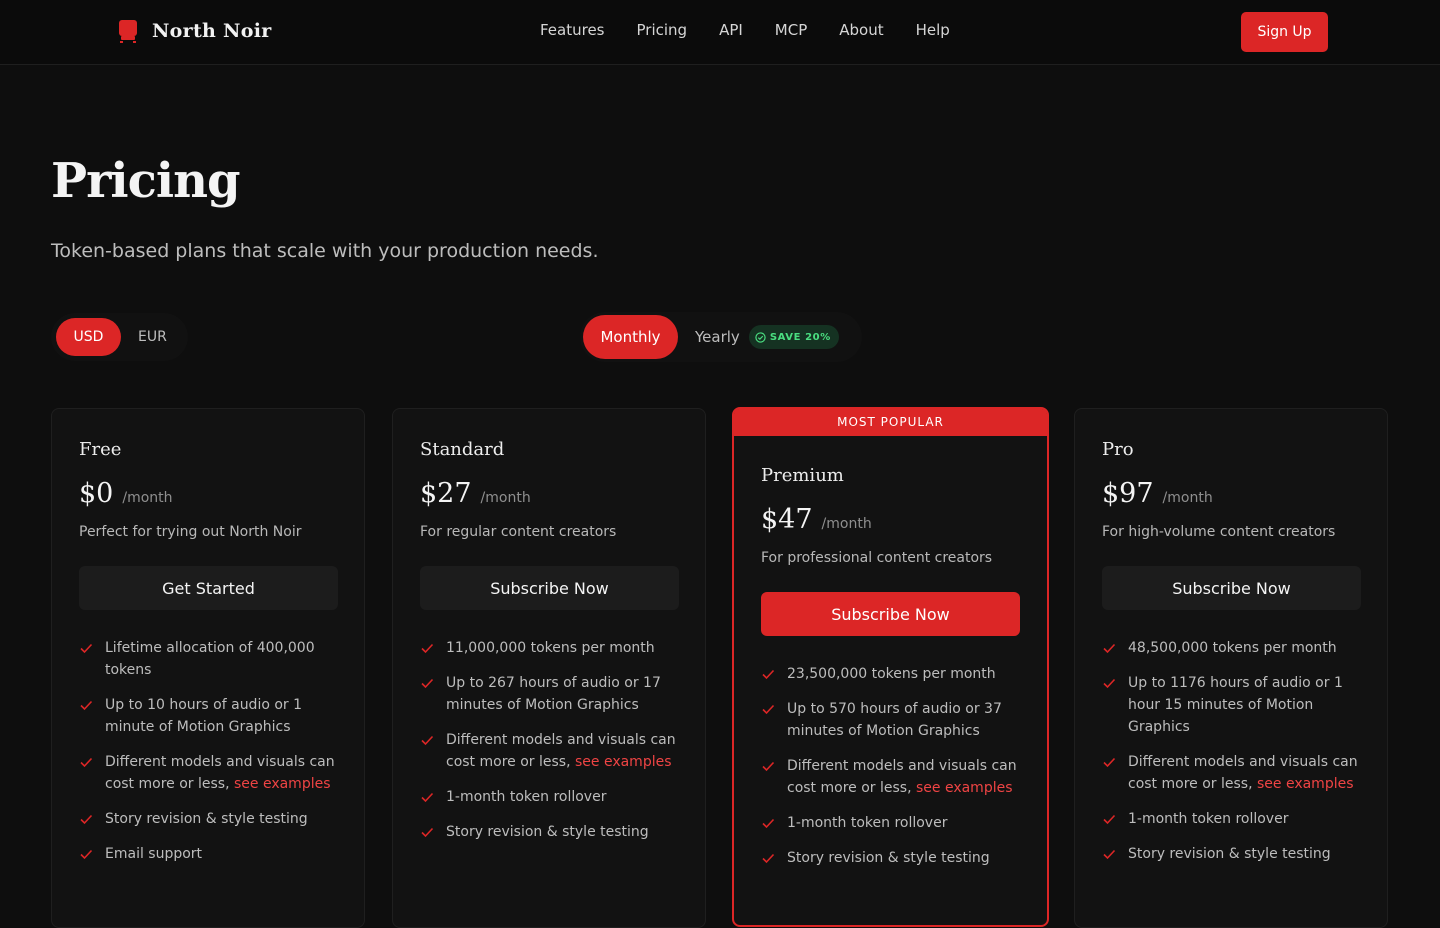 The image size is (1440, 928). I want to click on billing-monthly-option: Monthly, so click(630, 337).